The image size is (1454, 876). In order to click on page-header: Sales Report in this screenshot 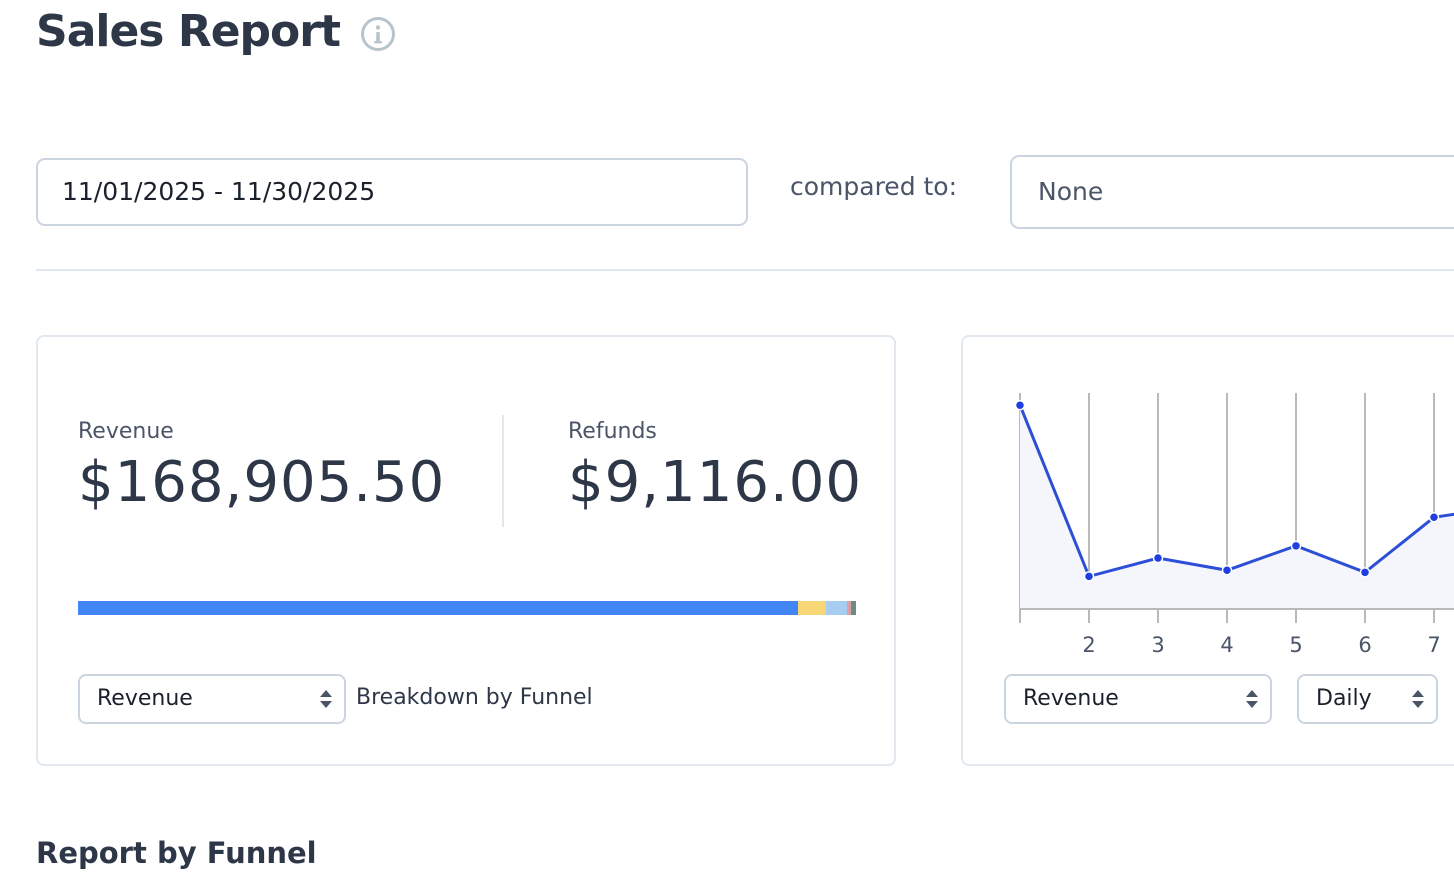, I will do `click(216, 31)`.